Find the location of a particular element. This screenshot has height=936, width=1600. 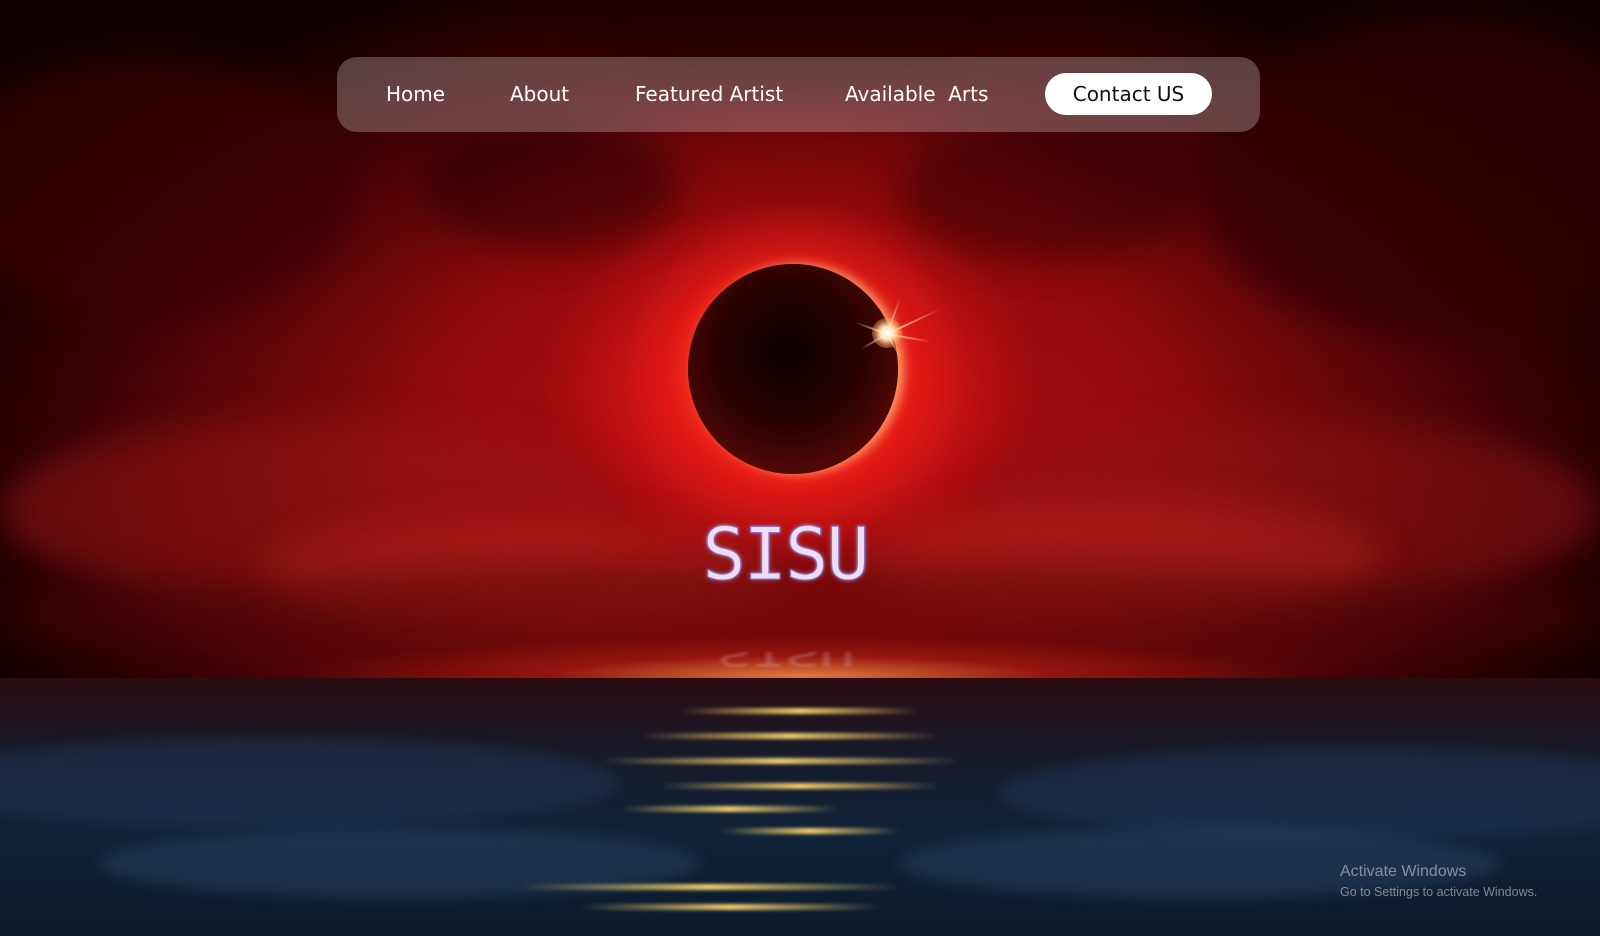

nav-about-link: About is located at coordinates (539, 94).